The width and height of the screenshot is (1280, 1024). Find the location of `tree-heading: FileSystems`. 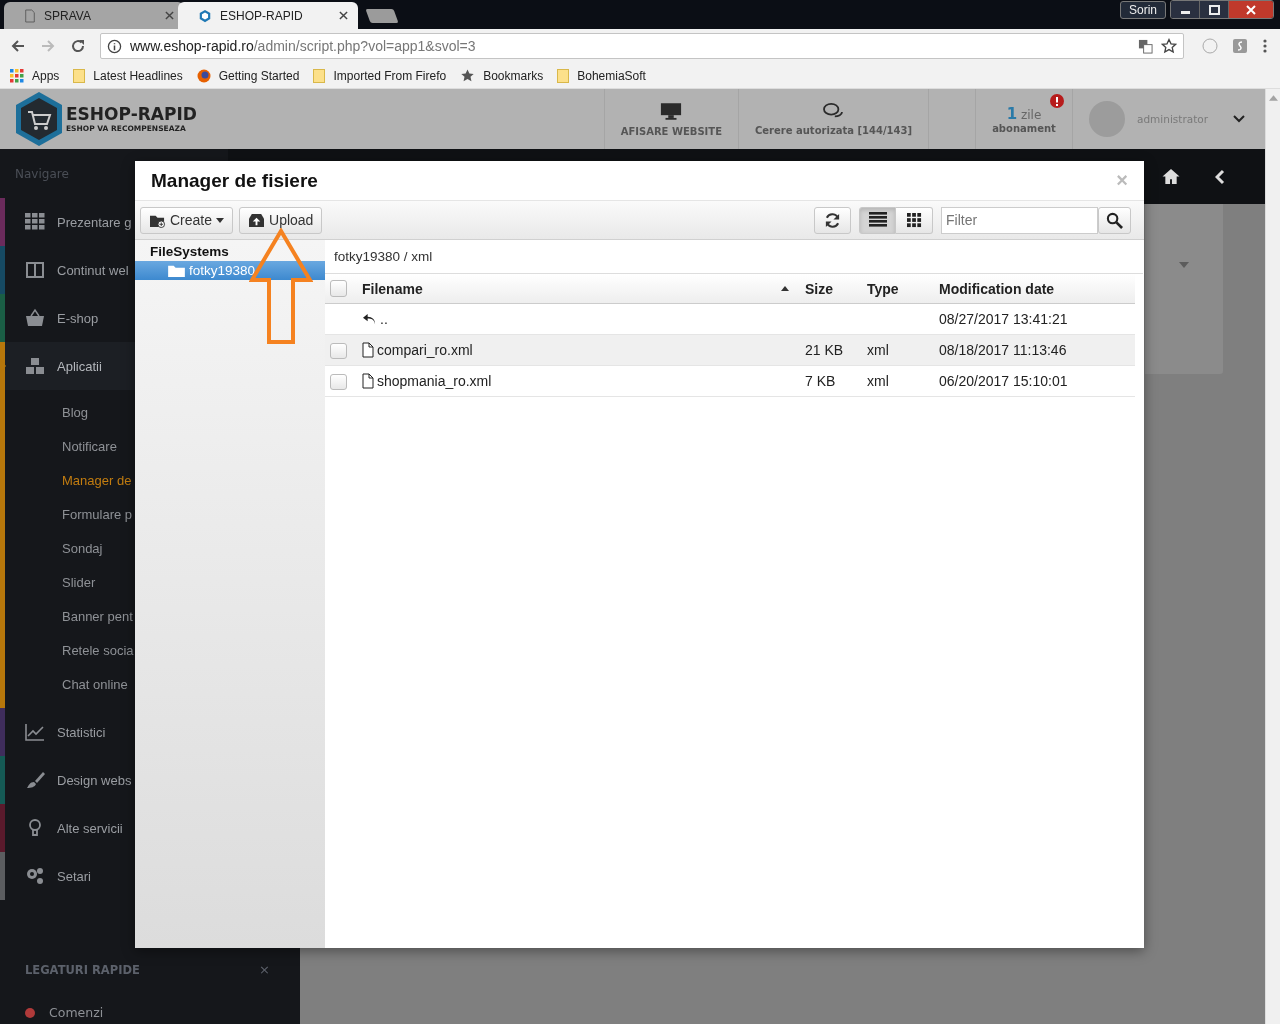

tree-heading: FileSystems is located at coordinates (189, 252).